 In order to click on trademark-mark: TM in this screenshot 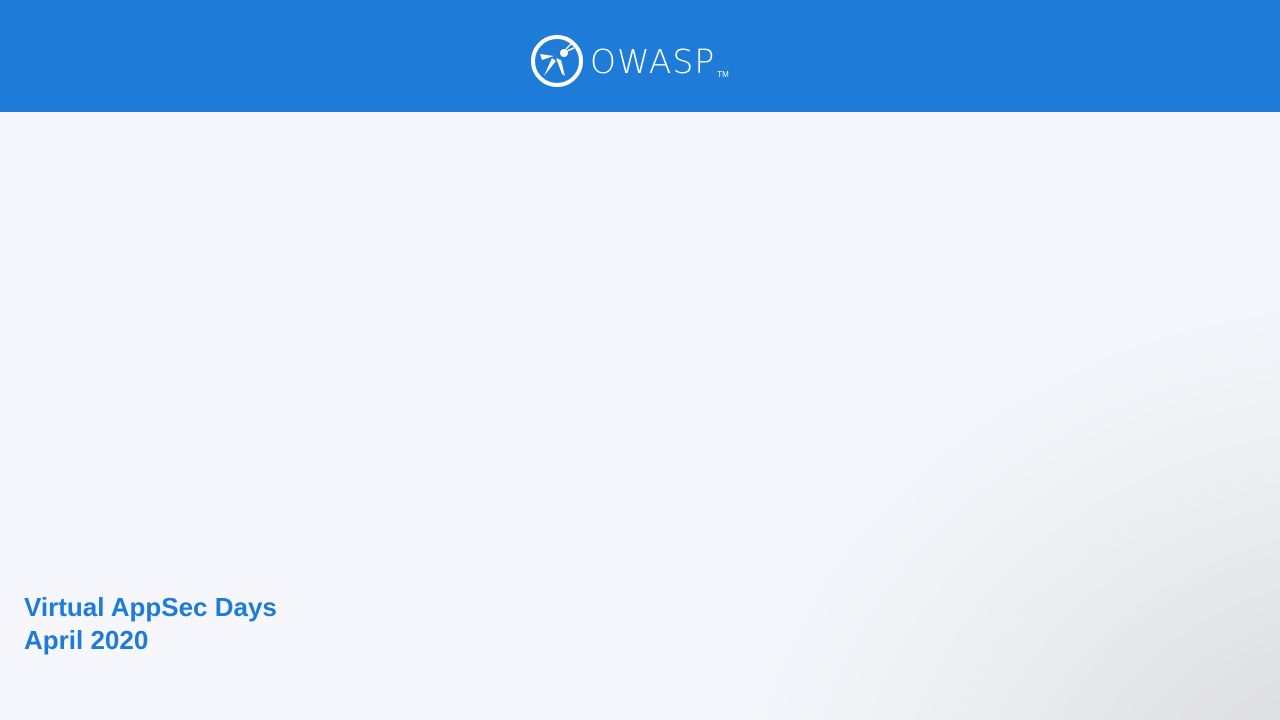, I will do `click(723, 74)`.